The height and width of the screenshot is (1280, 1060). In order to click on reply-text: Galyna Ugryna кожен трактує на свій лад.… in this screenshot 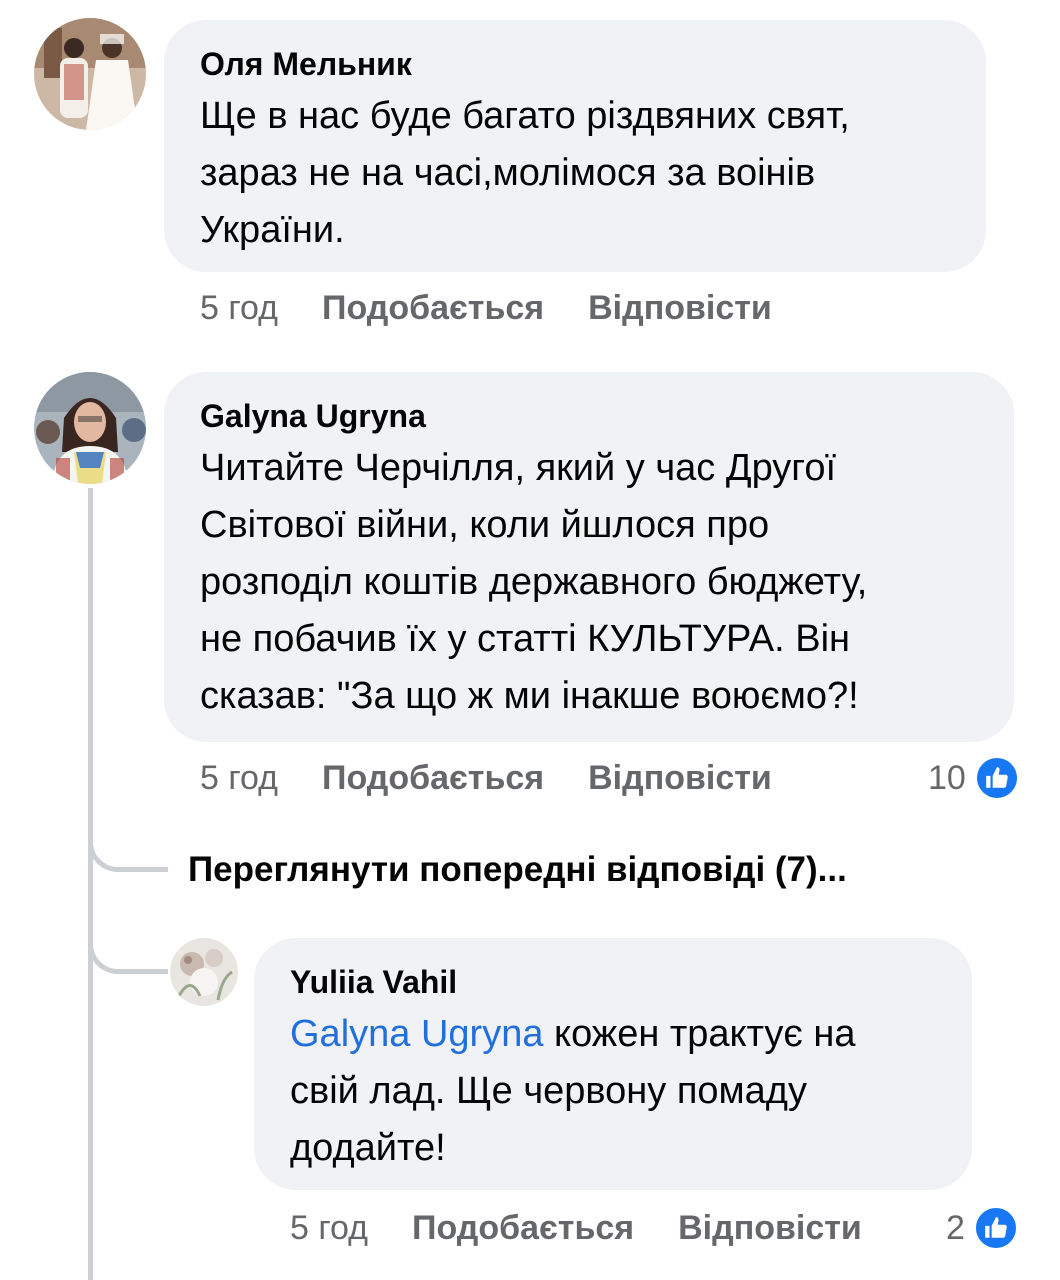, I will do `click(613, 1091)`.